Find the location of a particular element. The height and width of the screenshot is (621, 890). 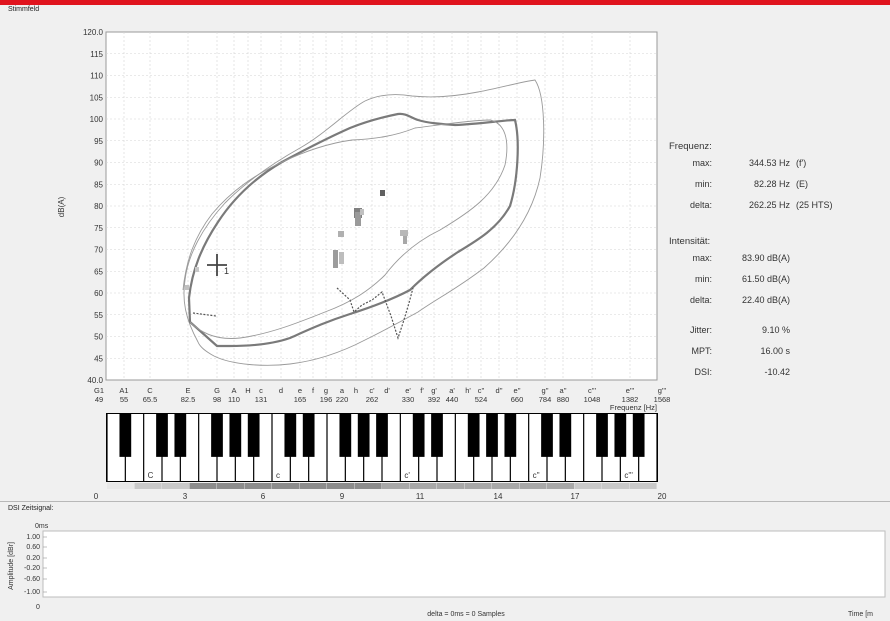

y-tick-label: 50 is located at coordinates (98, 337).